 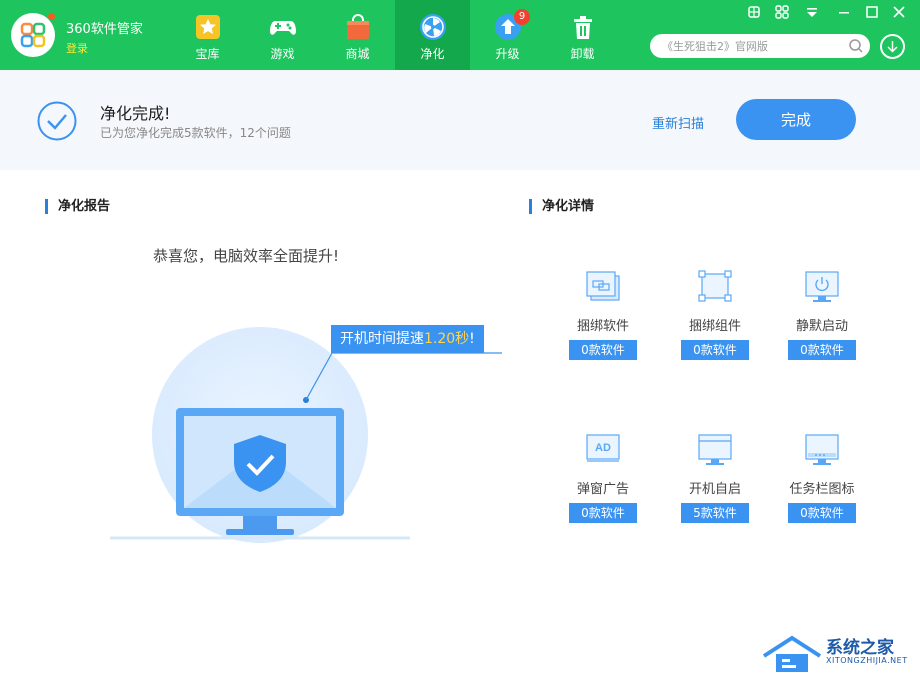 I want to click on tab-upgrade: 9 升级, so click(x=507, y=35).